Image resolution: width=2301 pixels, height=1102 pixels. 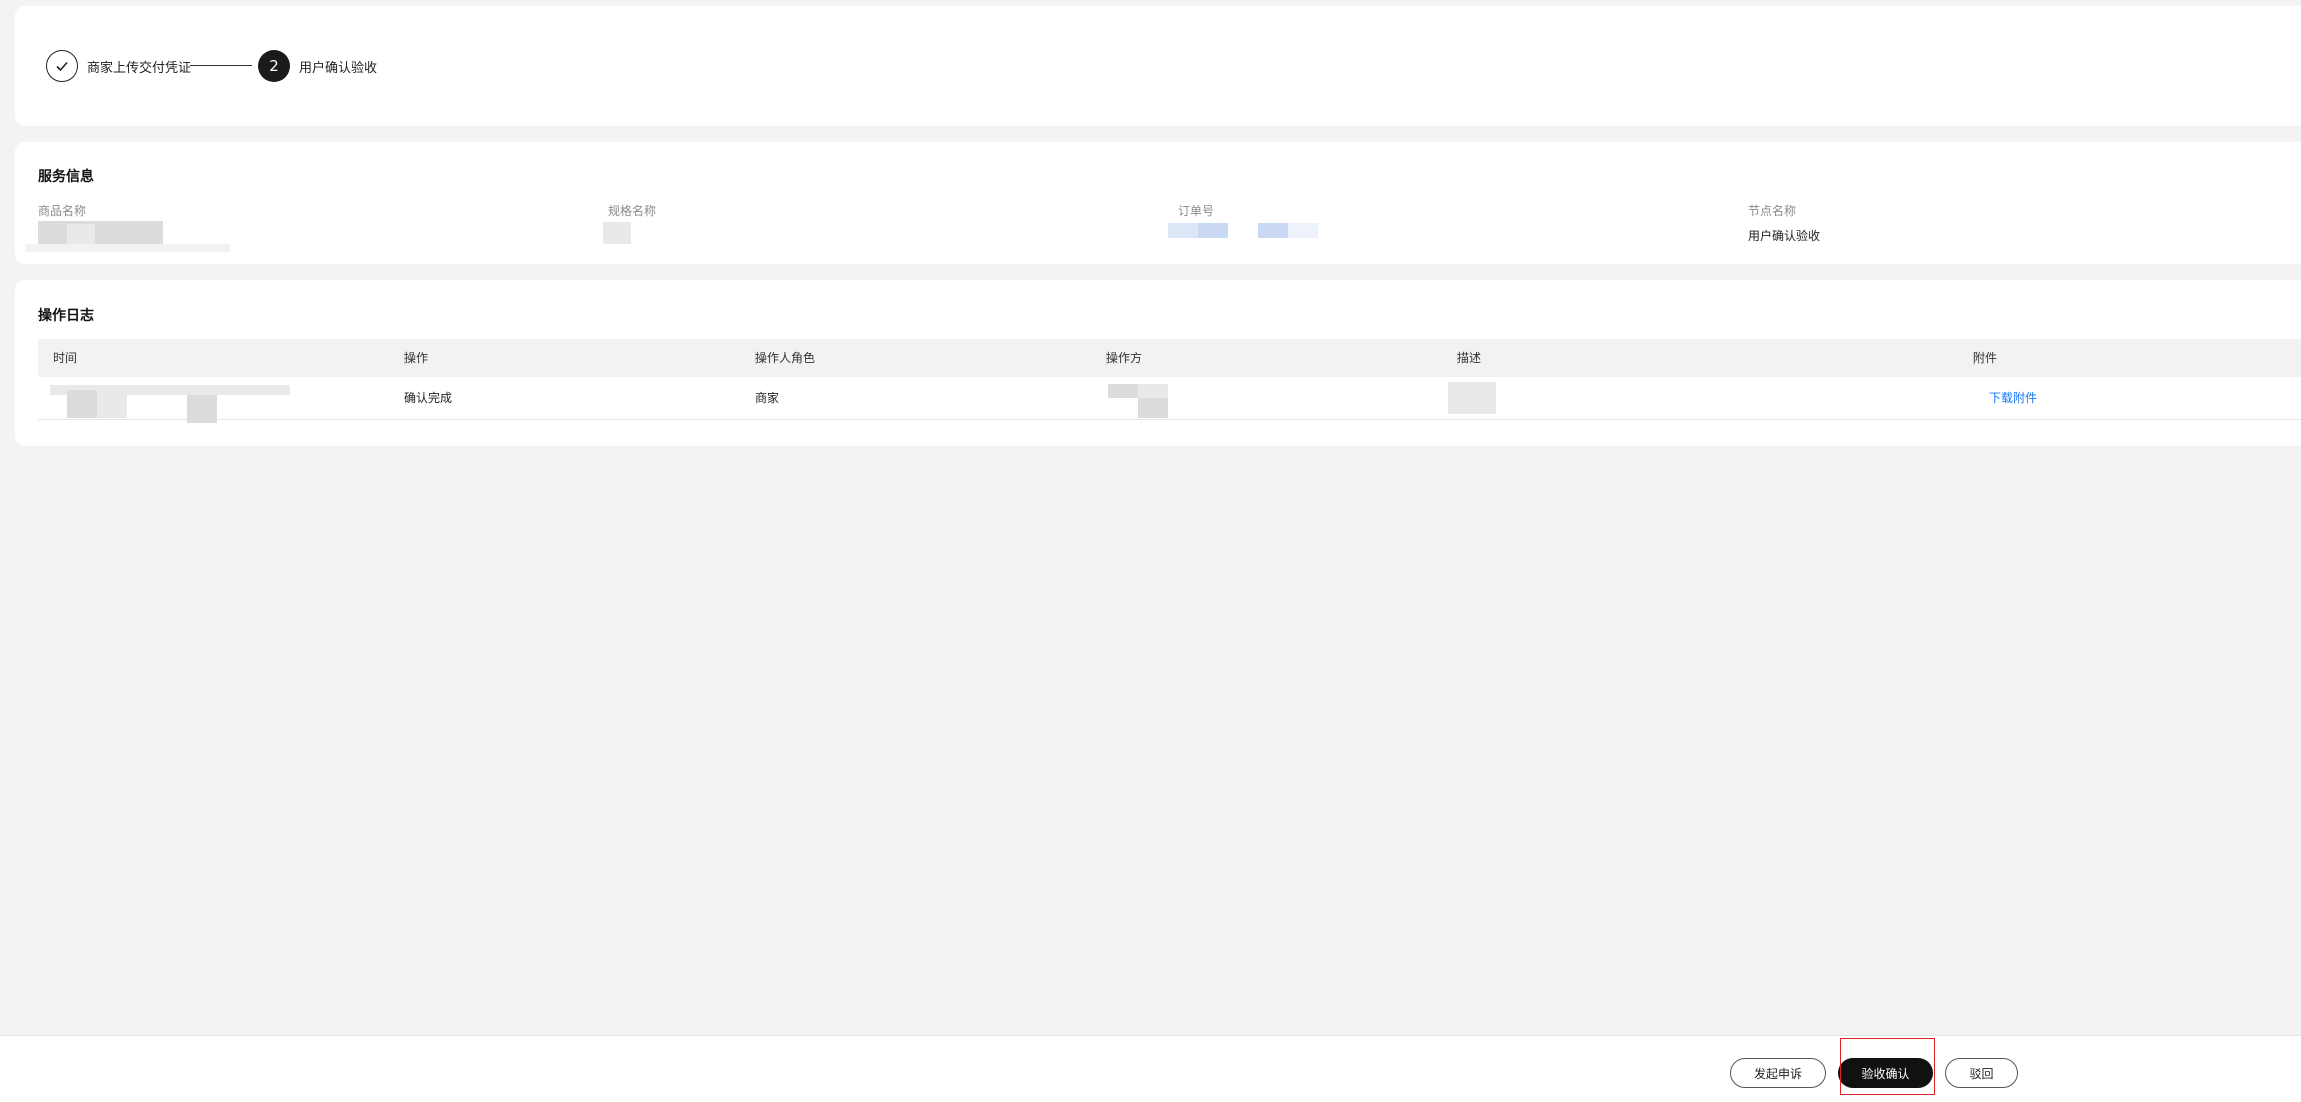 What do you see at coordinates (1169, 398) in the screenshot?
I see `table-row: 确认完成 商家 下载附件` at bounding box center [1169, 398].